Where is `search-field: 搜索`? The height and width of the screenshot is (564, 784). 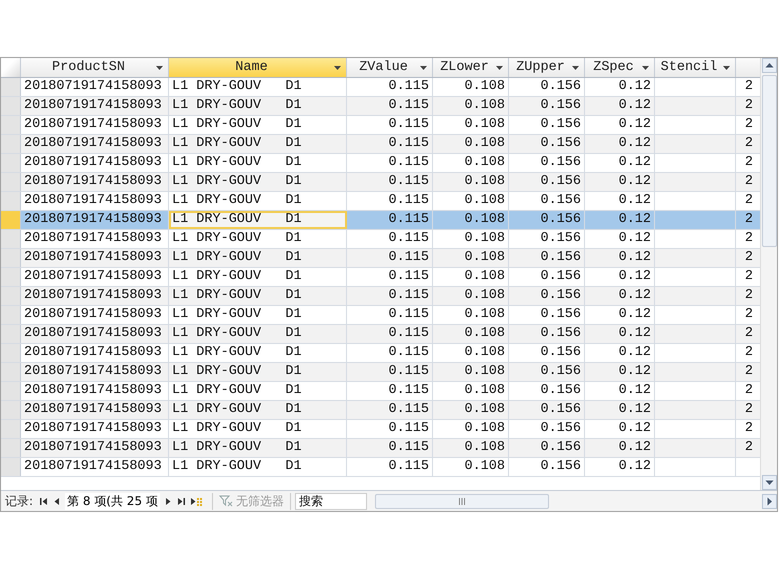
search-field: 搜索 is located at coordinates (330, 501).